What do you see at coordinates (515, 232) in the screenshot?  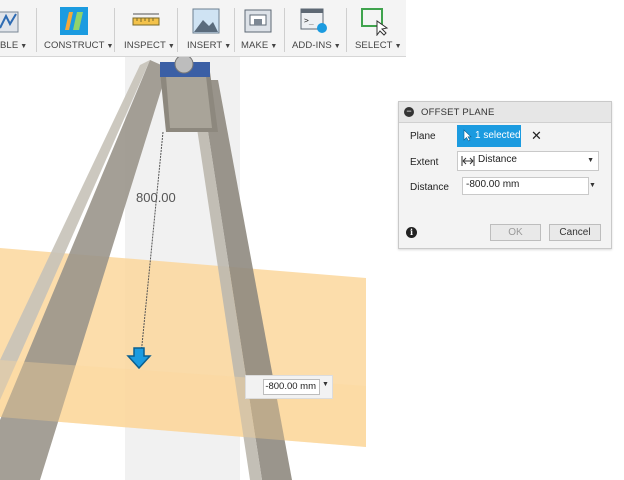 I see `ok-button: OK` at bounding box center [515, 232].